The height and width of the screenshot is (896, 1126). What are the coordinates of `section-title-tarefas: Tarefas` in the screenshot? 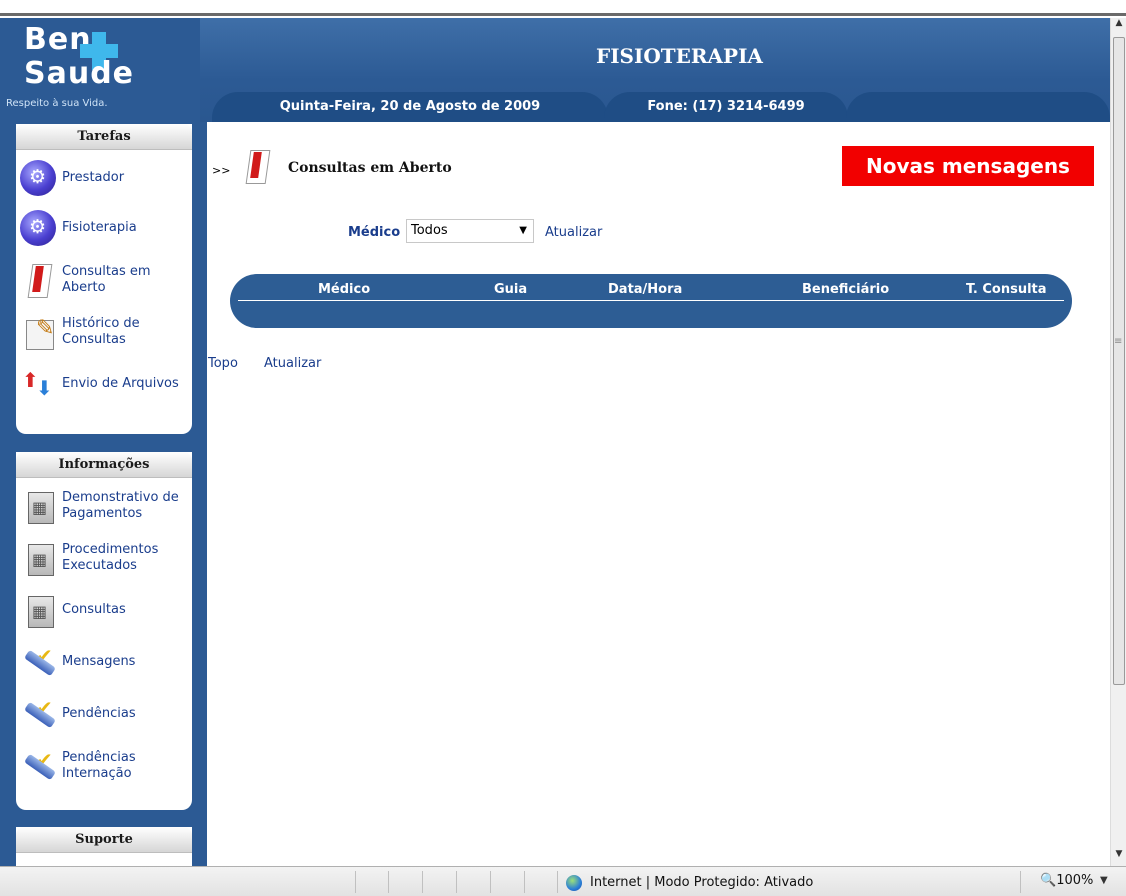 It's located at (104, 137).